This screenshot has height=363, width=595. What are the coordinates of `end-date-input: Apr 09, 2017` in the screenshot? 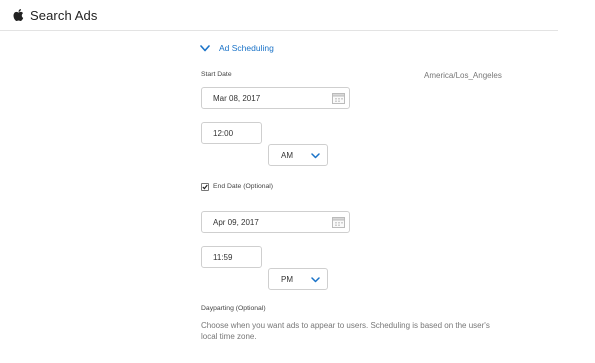 It's located at (275, 222).